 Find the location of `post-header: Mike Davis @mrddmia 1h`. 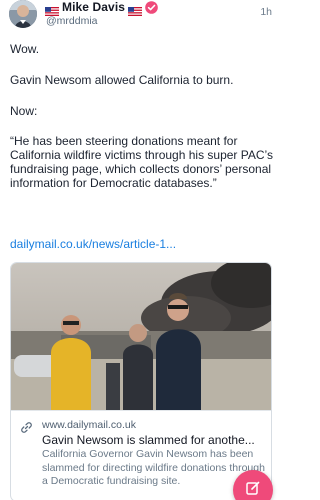

post-header: Mike Davis @mrddmia 1h is located at coordinates (142, 15).